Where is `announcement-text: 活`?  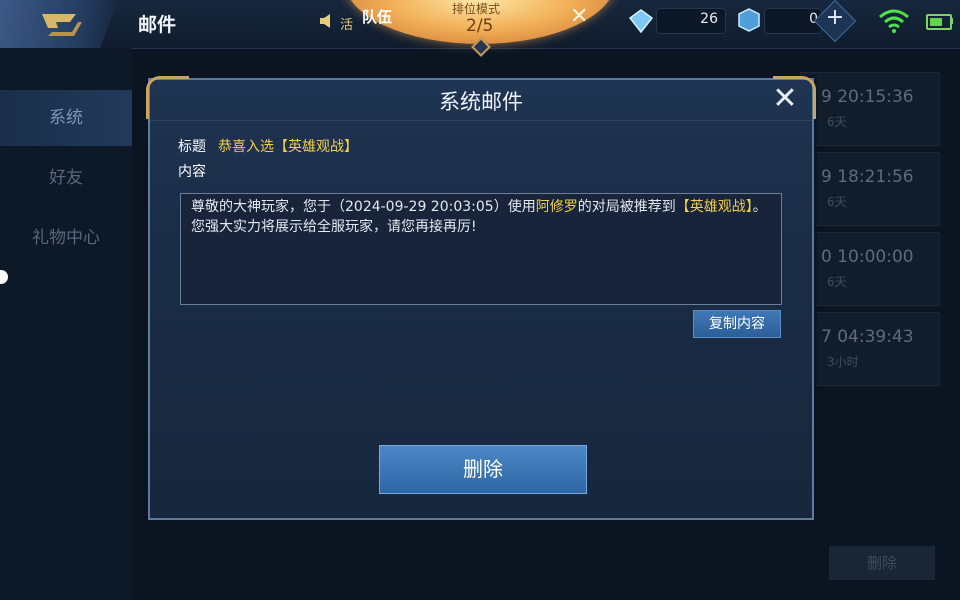
announcement-text: 活 is located at coordinates (346, 23).